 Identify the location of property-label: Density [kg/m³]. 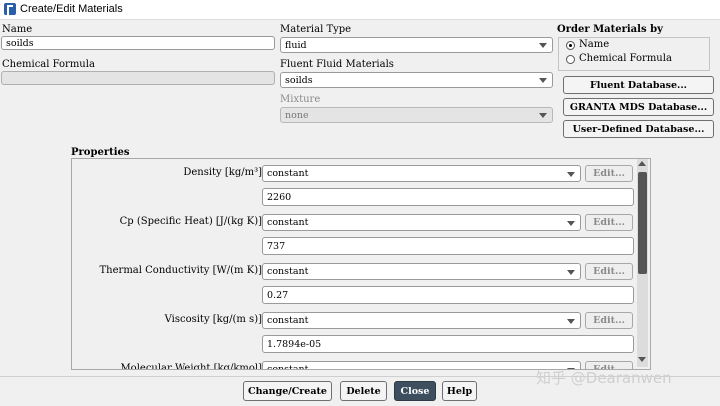
(222, 172).